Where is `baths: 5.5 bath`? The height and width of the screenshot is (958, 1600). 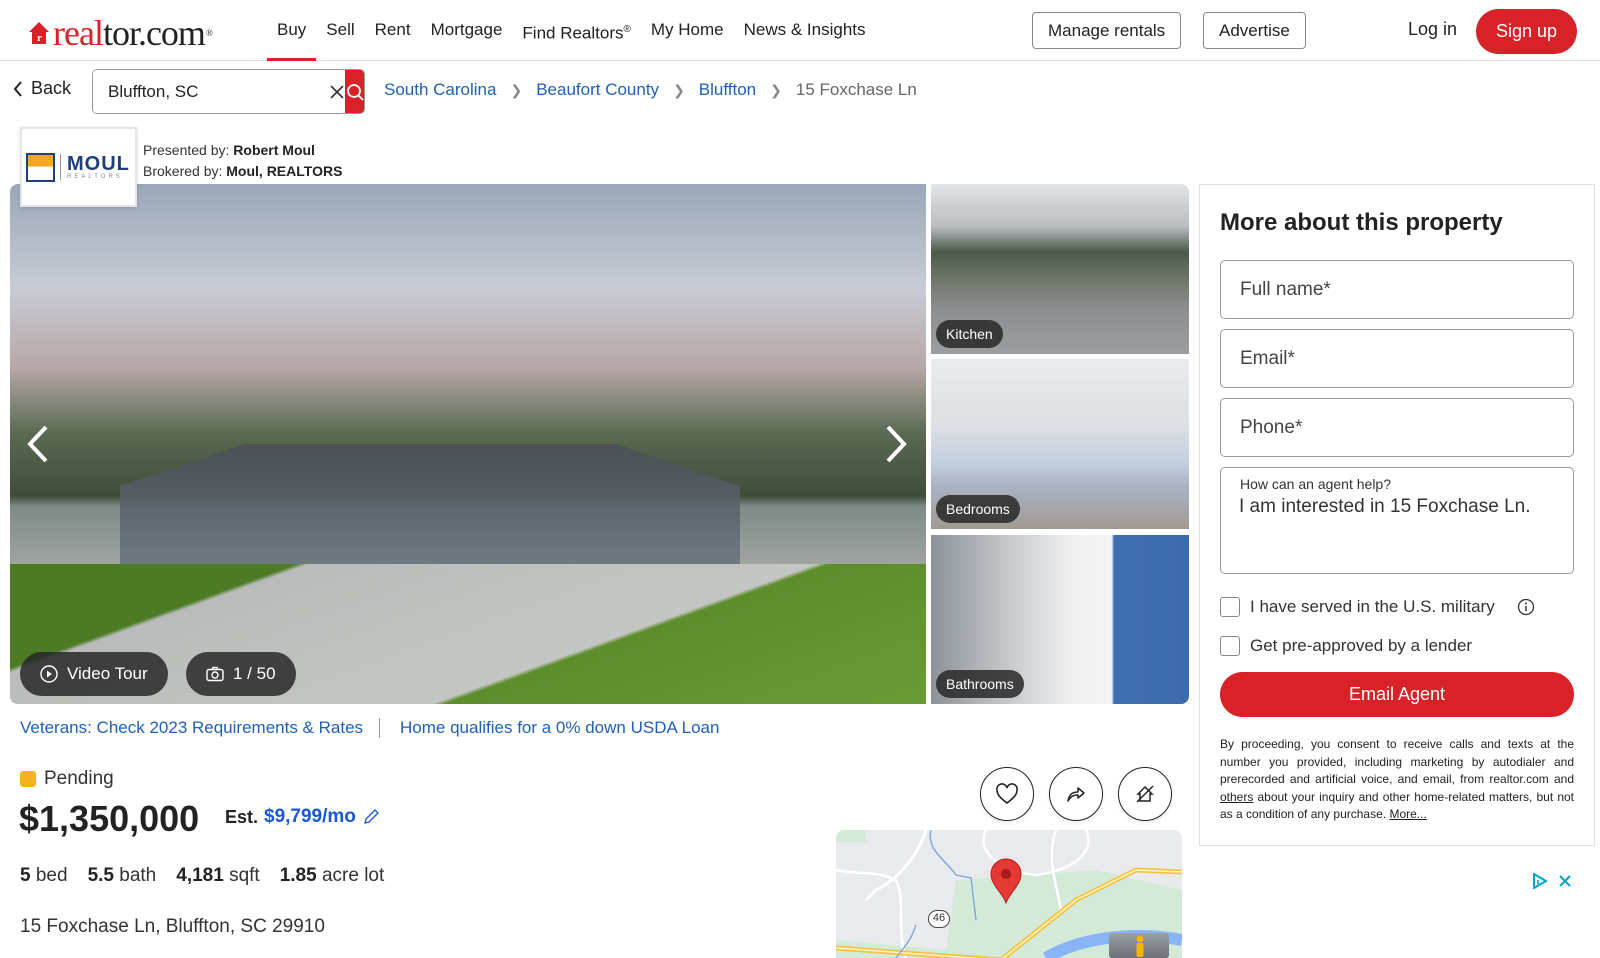 baths: 5.5 bath is located at coordinates (122, 876).